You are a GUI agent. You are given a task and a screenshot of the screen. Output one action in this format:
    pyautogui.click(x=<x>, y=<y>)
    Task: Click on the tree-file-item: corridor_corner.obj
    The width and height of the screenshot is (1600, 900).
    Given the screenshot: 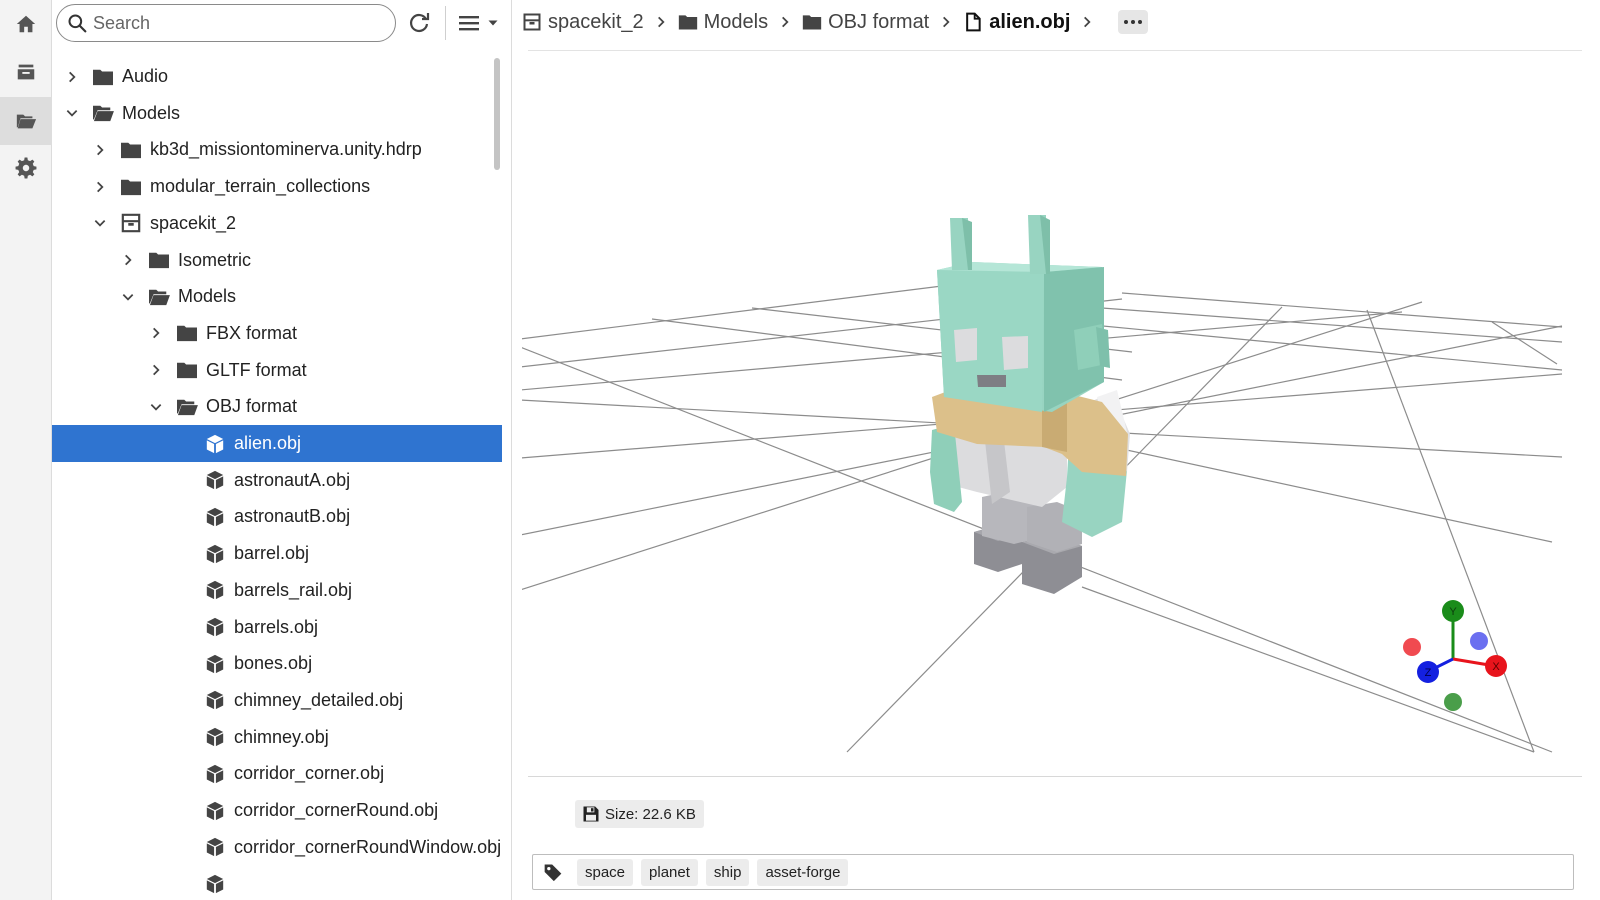 What is the action you would take?
    pyautogui.click(x=277, y=773)
    